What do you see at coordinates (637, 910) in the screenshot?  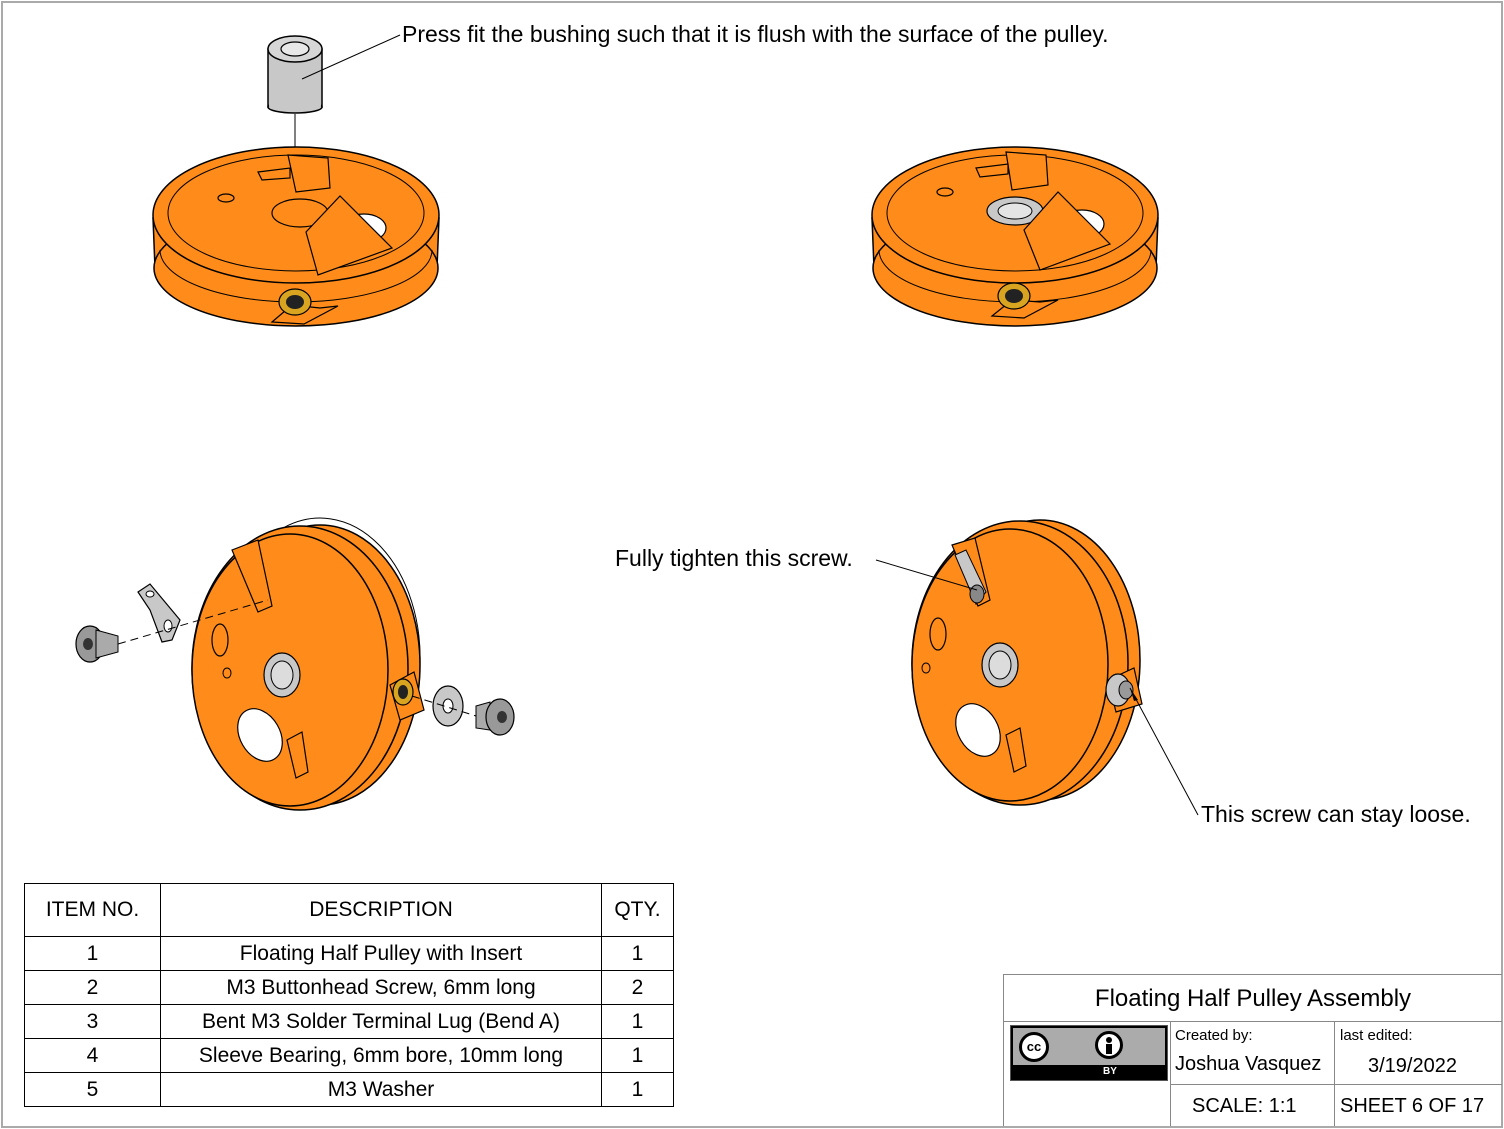 I see `bom-header-qty: QTY.` at bounding box center [637, 910].